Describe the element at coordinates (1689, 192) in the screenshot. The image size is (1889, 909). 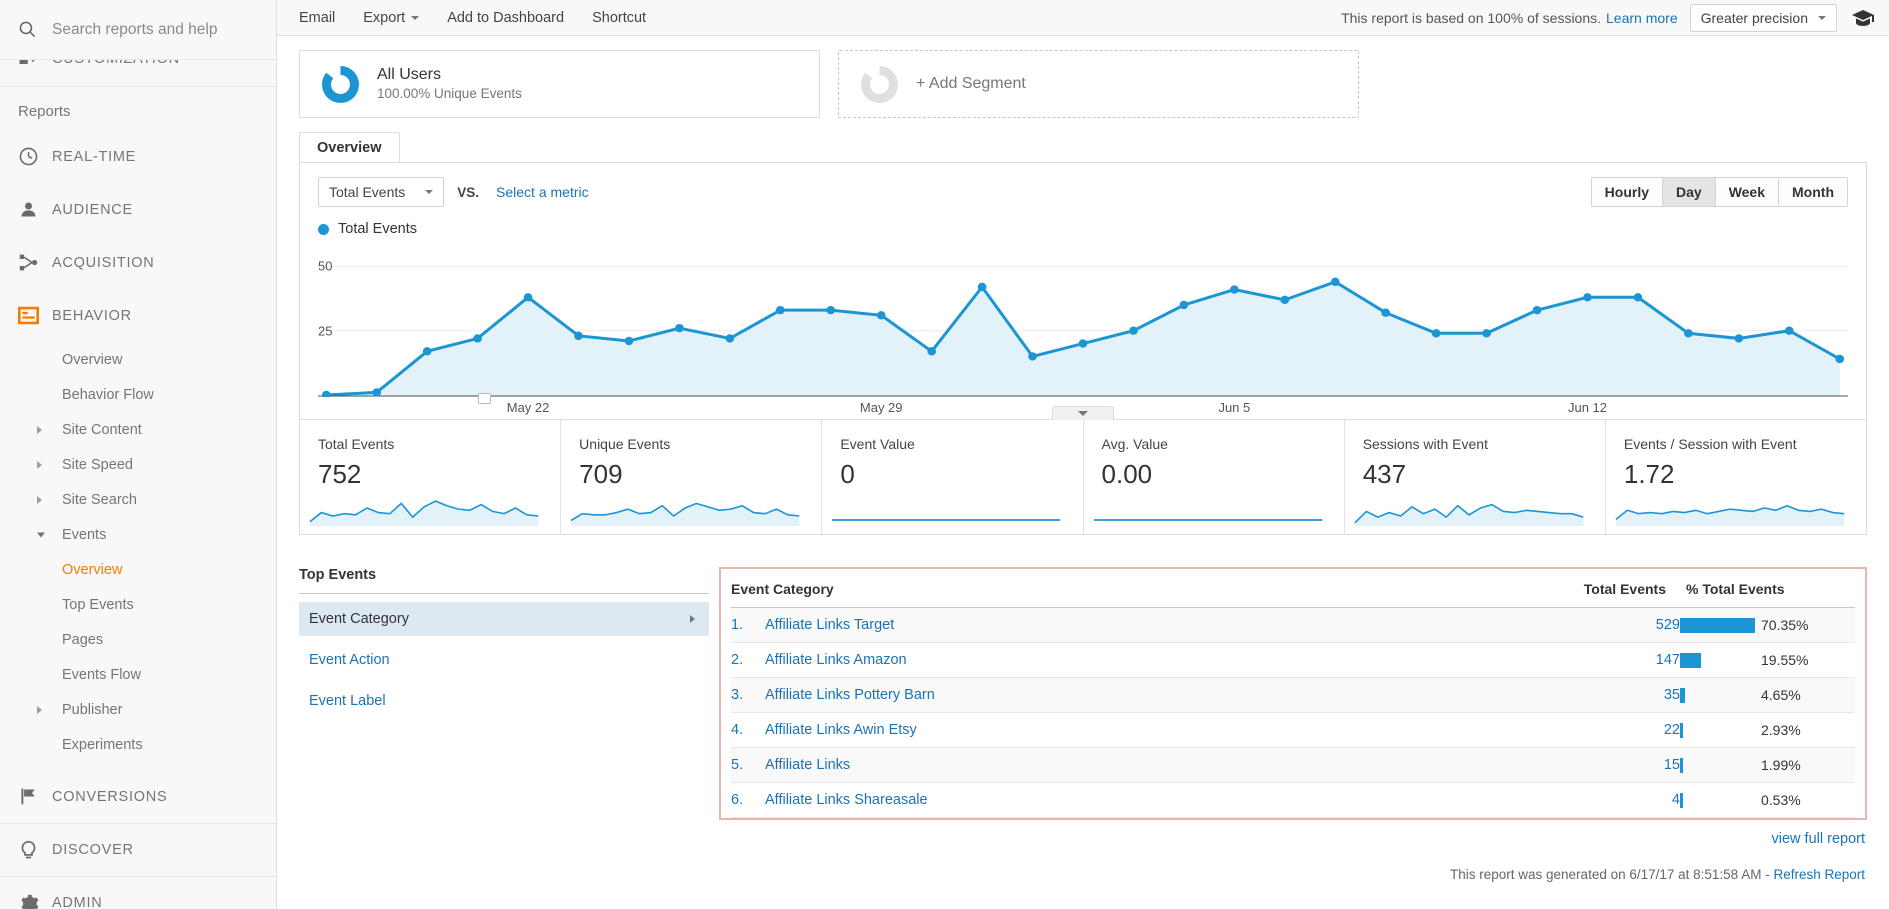
I see `period-day: Day` at that location.